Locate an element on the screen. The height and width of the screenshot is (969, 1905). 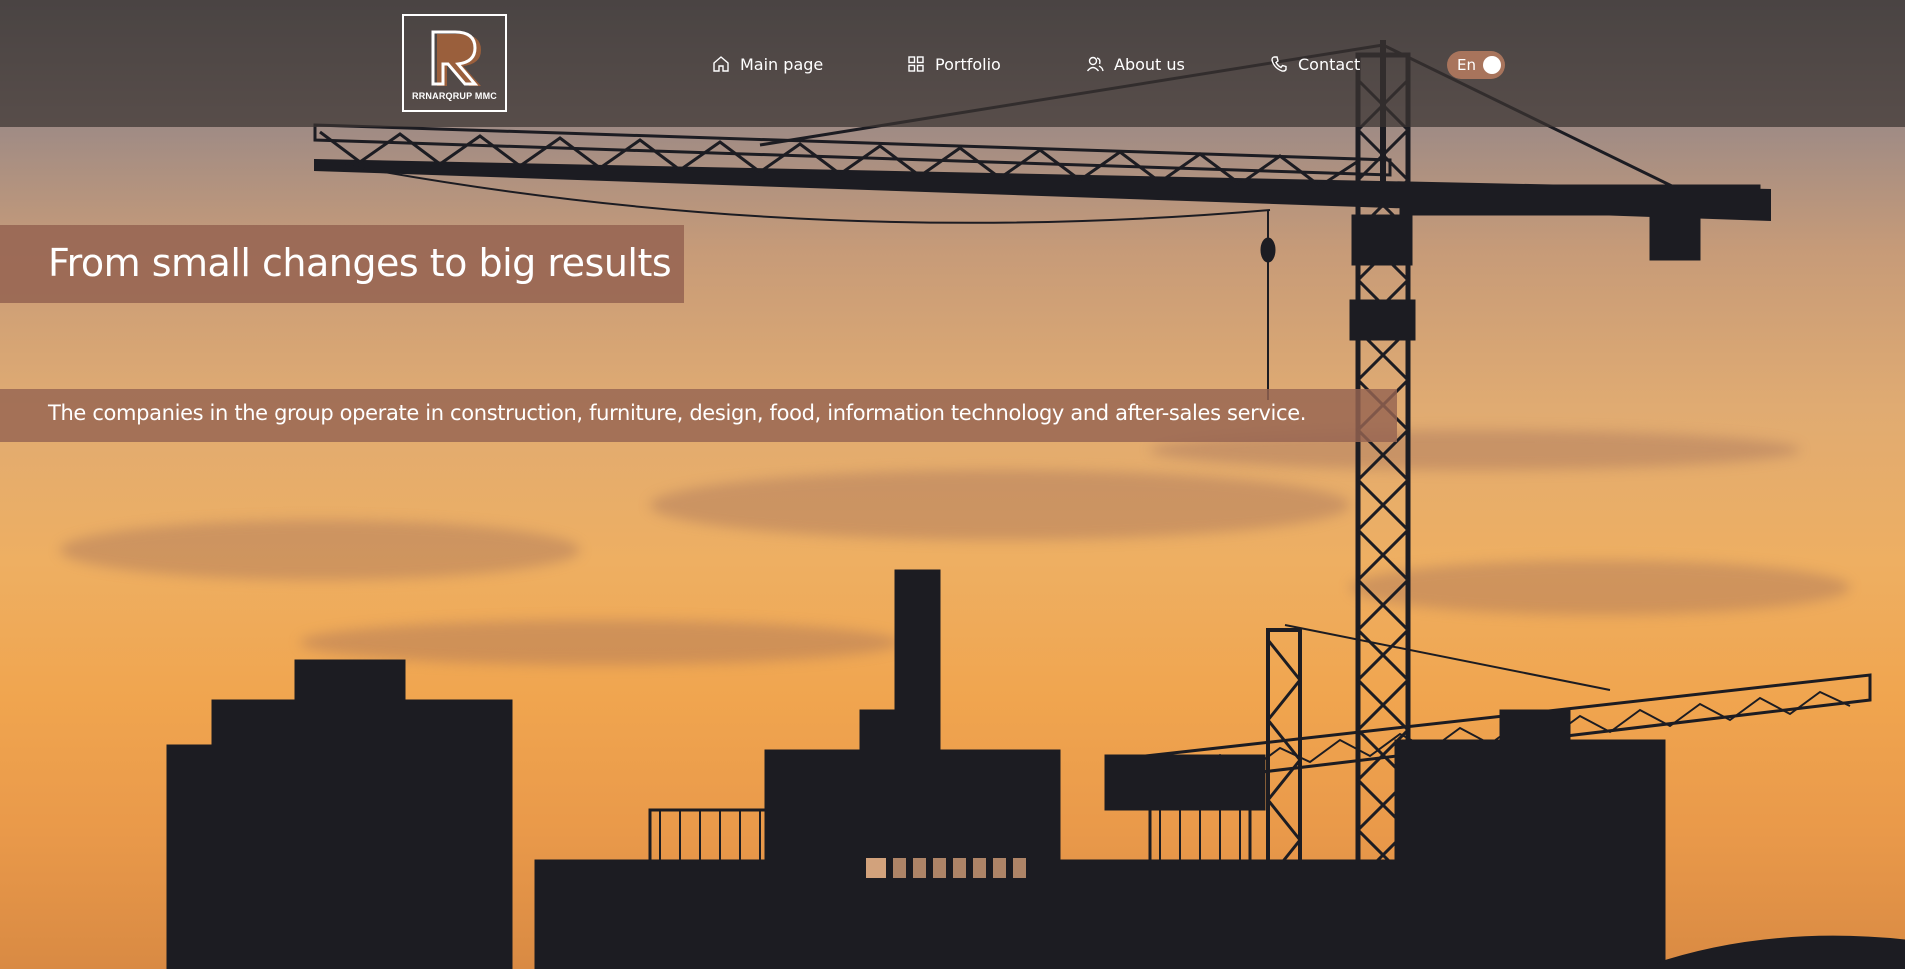
company-logo: RRNARQRUP MMC is located at coordinates (454, 63).